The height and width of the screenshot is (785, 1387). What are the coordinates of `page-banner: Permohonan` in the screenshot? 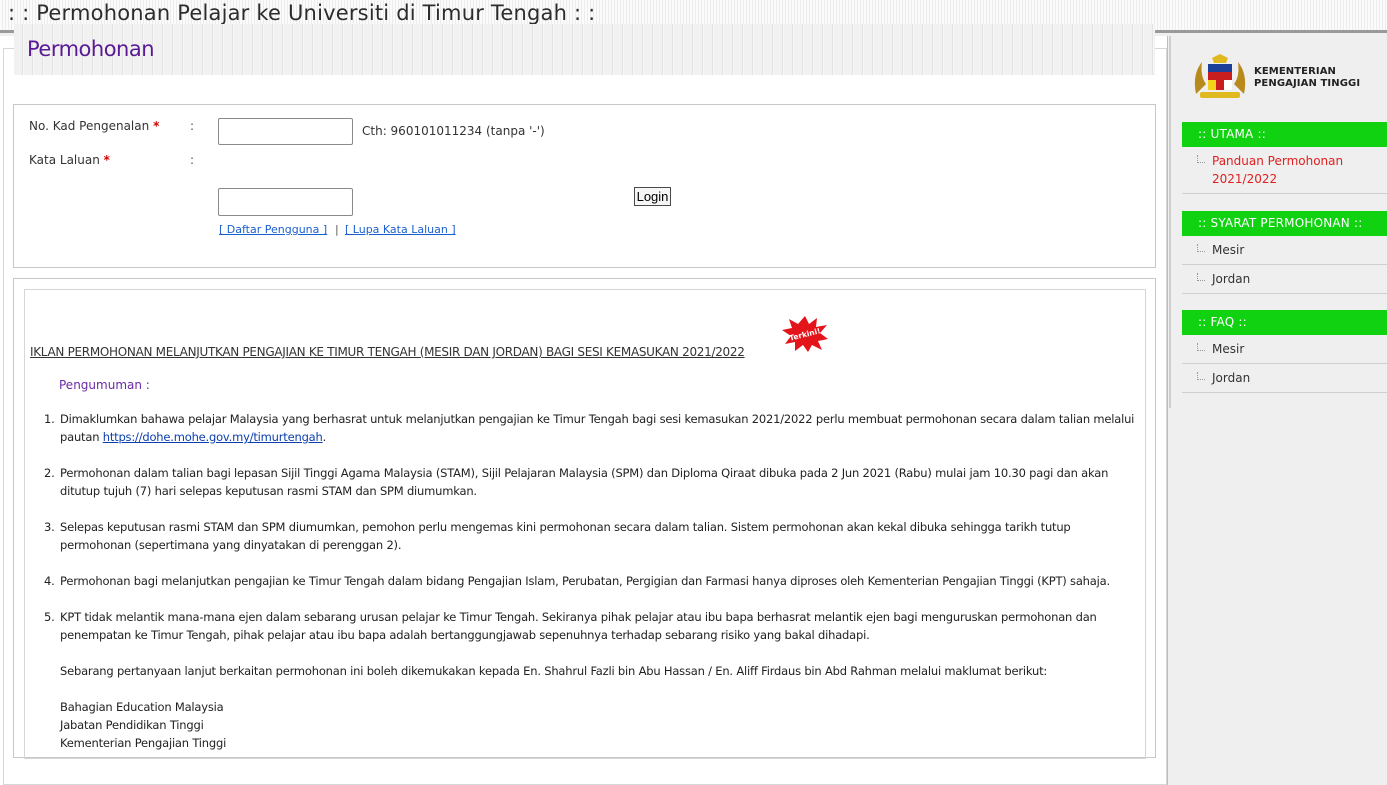 It's located at (584, 49).